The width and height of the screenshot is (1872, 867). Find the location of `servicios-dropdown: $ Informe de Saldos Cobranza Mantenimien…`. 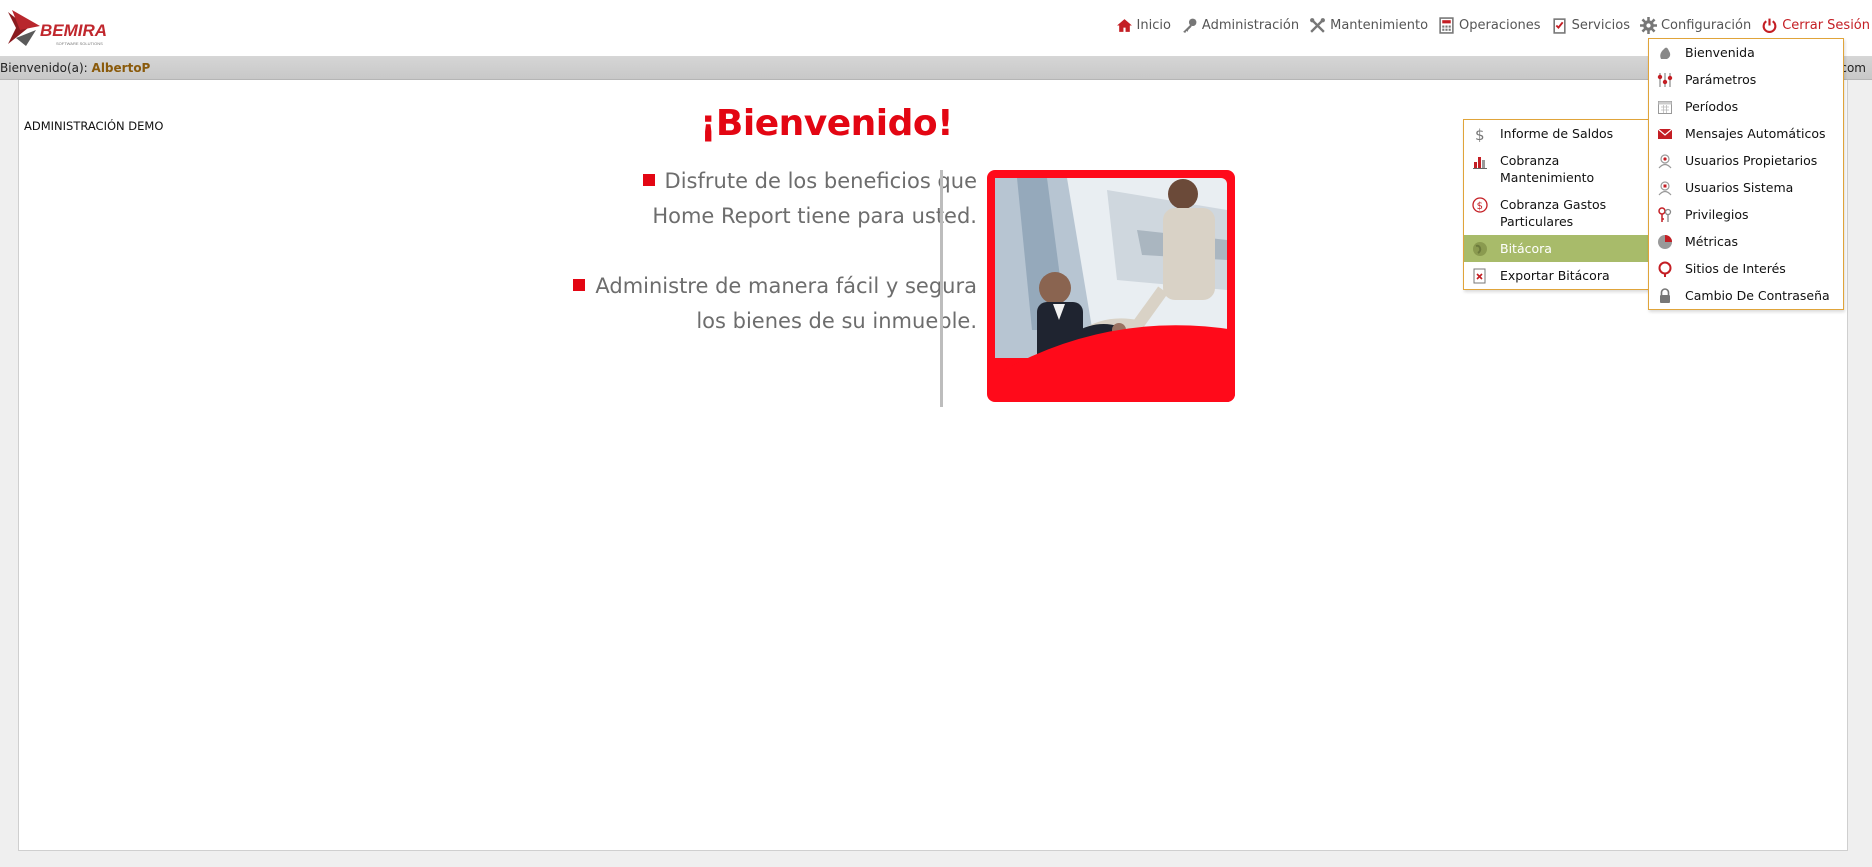

servicios-dropdown: $ Informe de Saldos Cobranza Mantenimien… is located at coordinates (1561, 204).